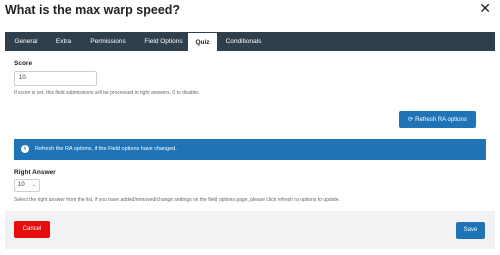  I want to click on tab-extra: Extra, so click(63, 41).